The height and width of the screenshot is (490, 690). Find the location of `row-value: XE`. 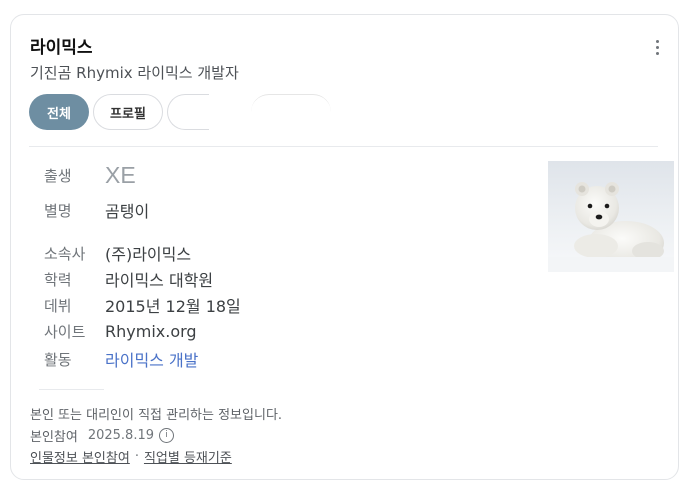

row-value: XE is located at coordinates (120, 174).